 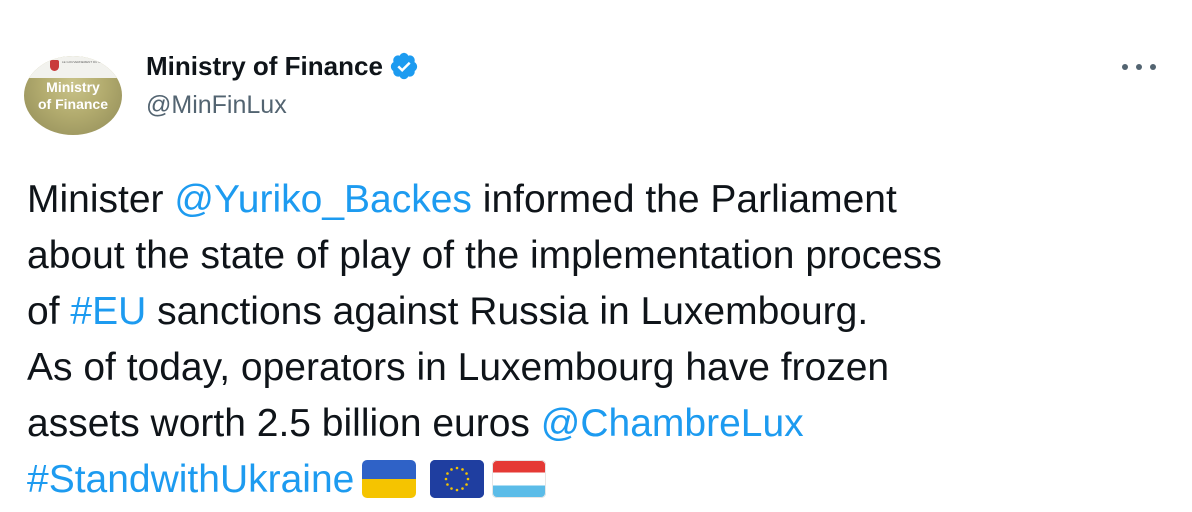 What do you see at coordinates (684, 199) in the screenshot?
I see `tweet-text-segment: informed the Parliament` at bounding box center [684, 199].